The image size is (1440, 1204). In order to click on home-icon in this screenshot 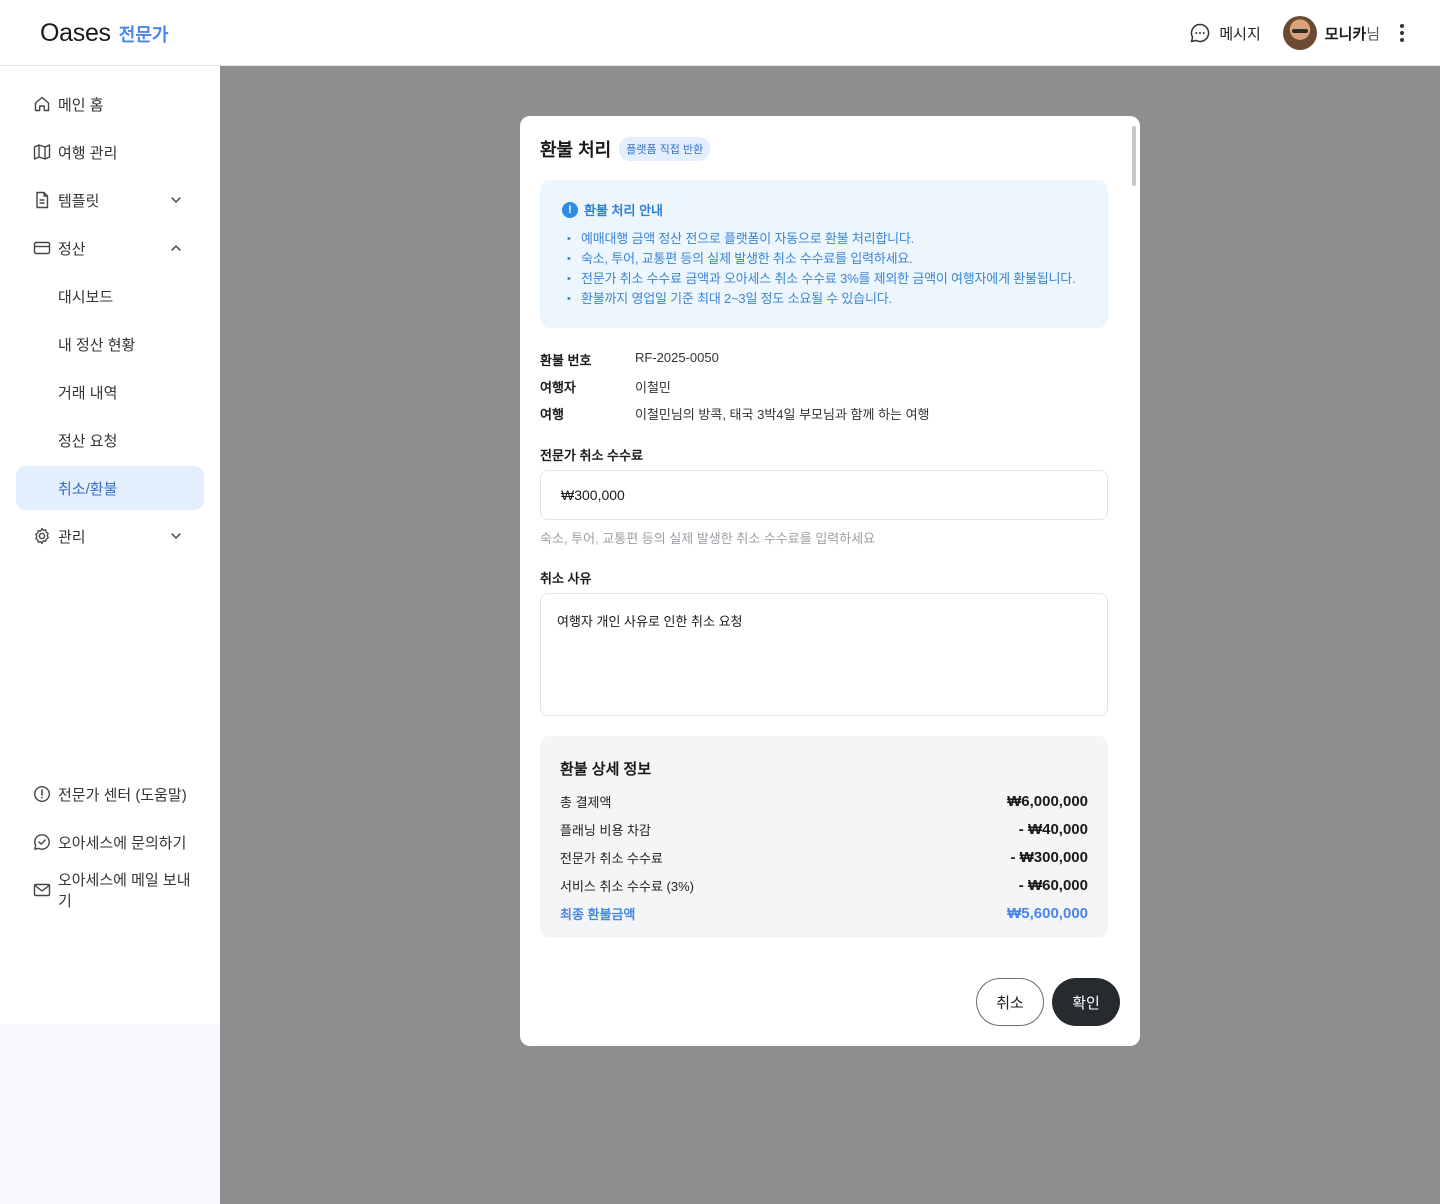, I will do `click(42, 104)`.